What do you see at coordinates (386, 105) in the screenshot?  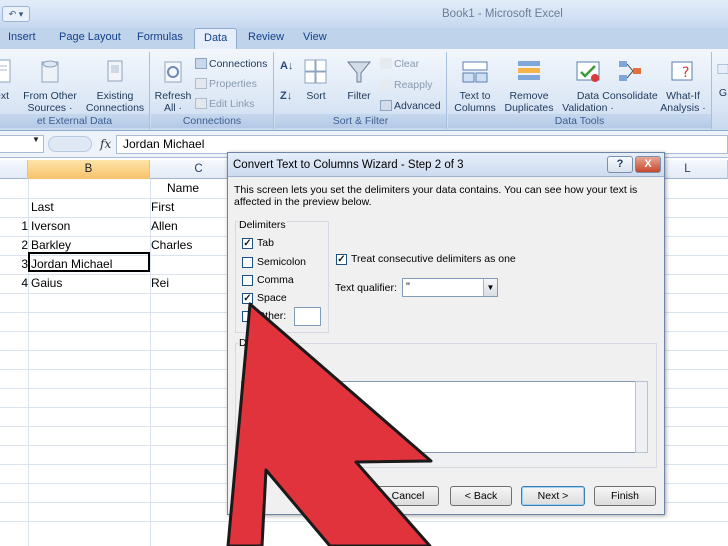 I see `advanced-icon` at bounding box center [386, 105].